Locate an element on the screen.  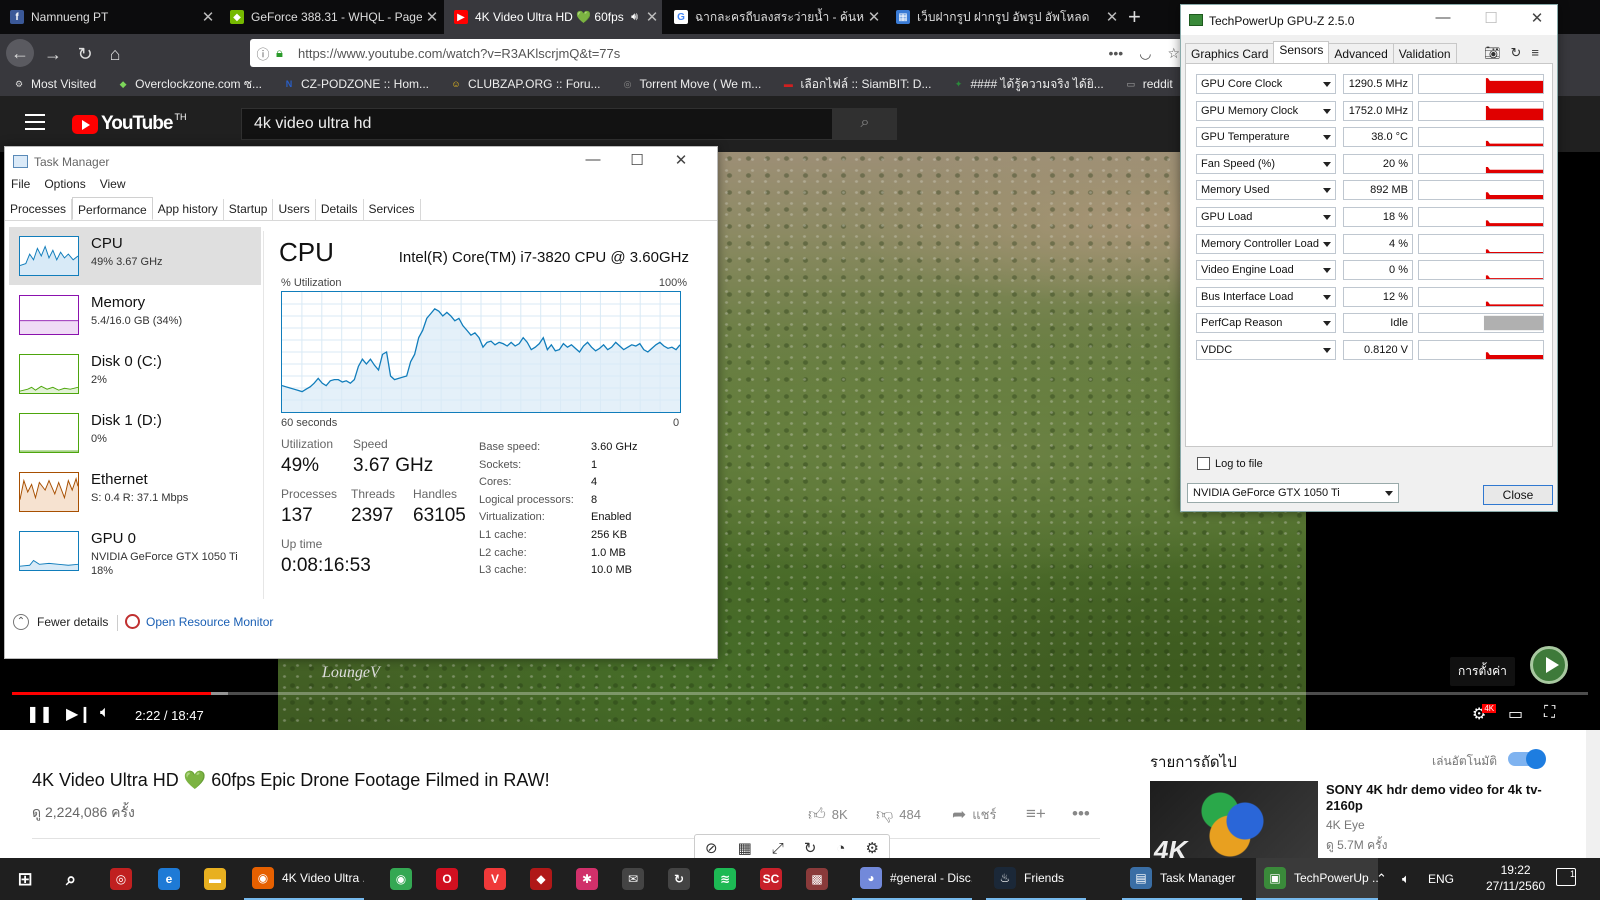
tray-chevron-icon: ⌃ is located at coordinates (1381, 879).